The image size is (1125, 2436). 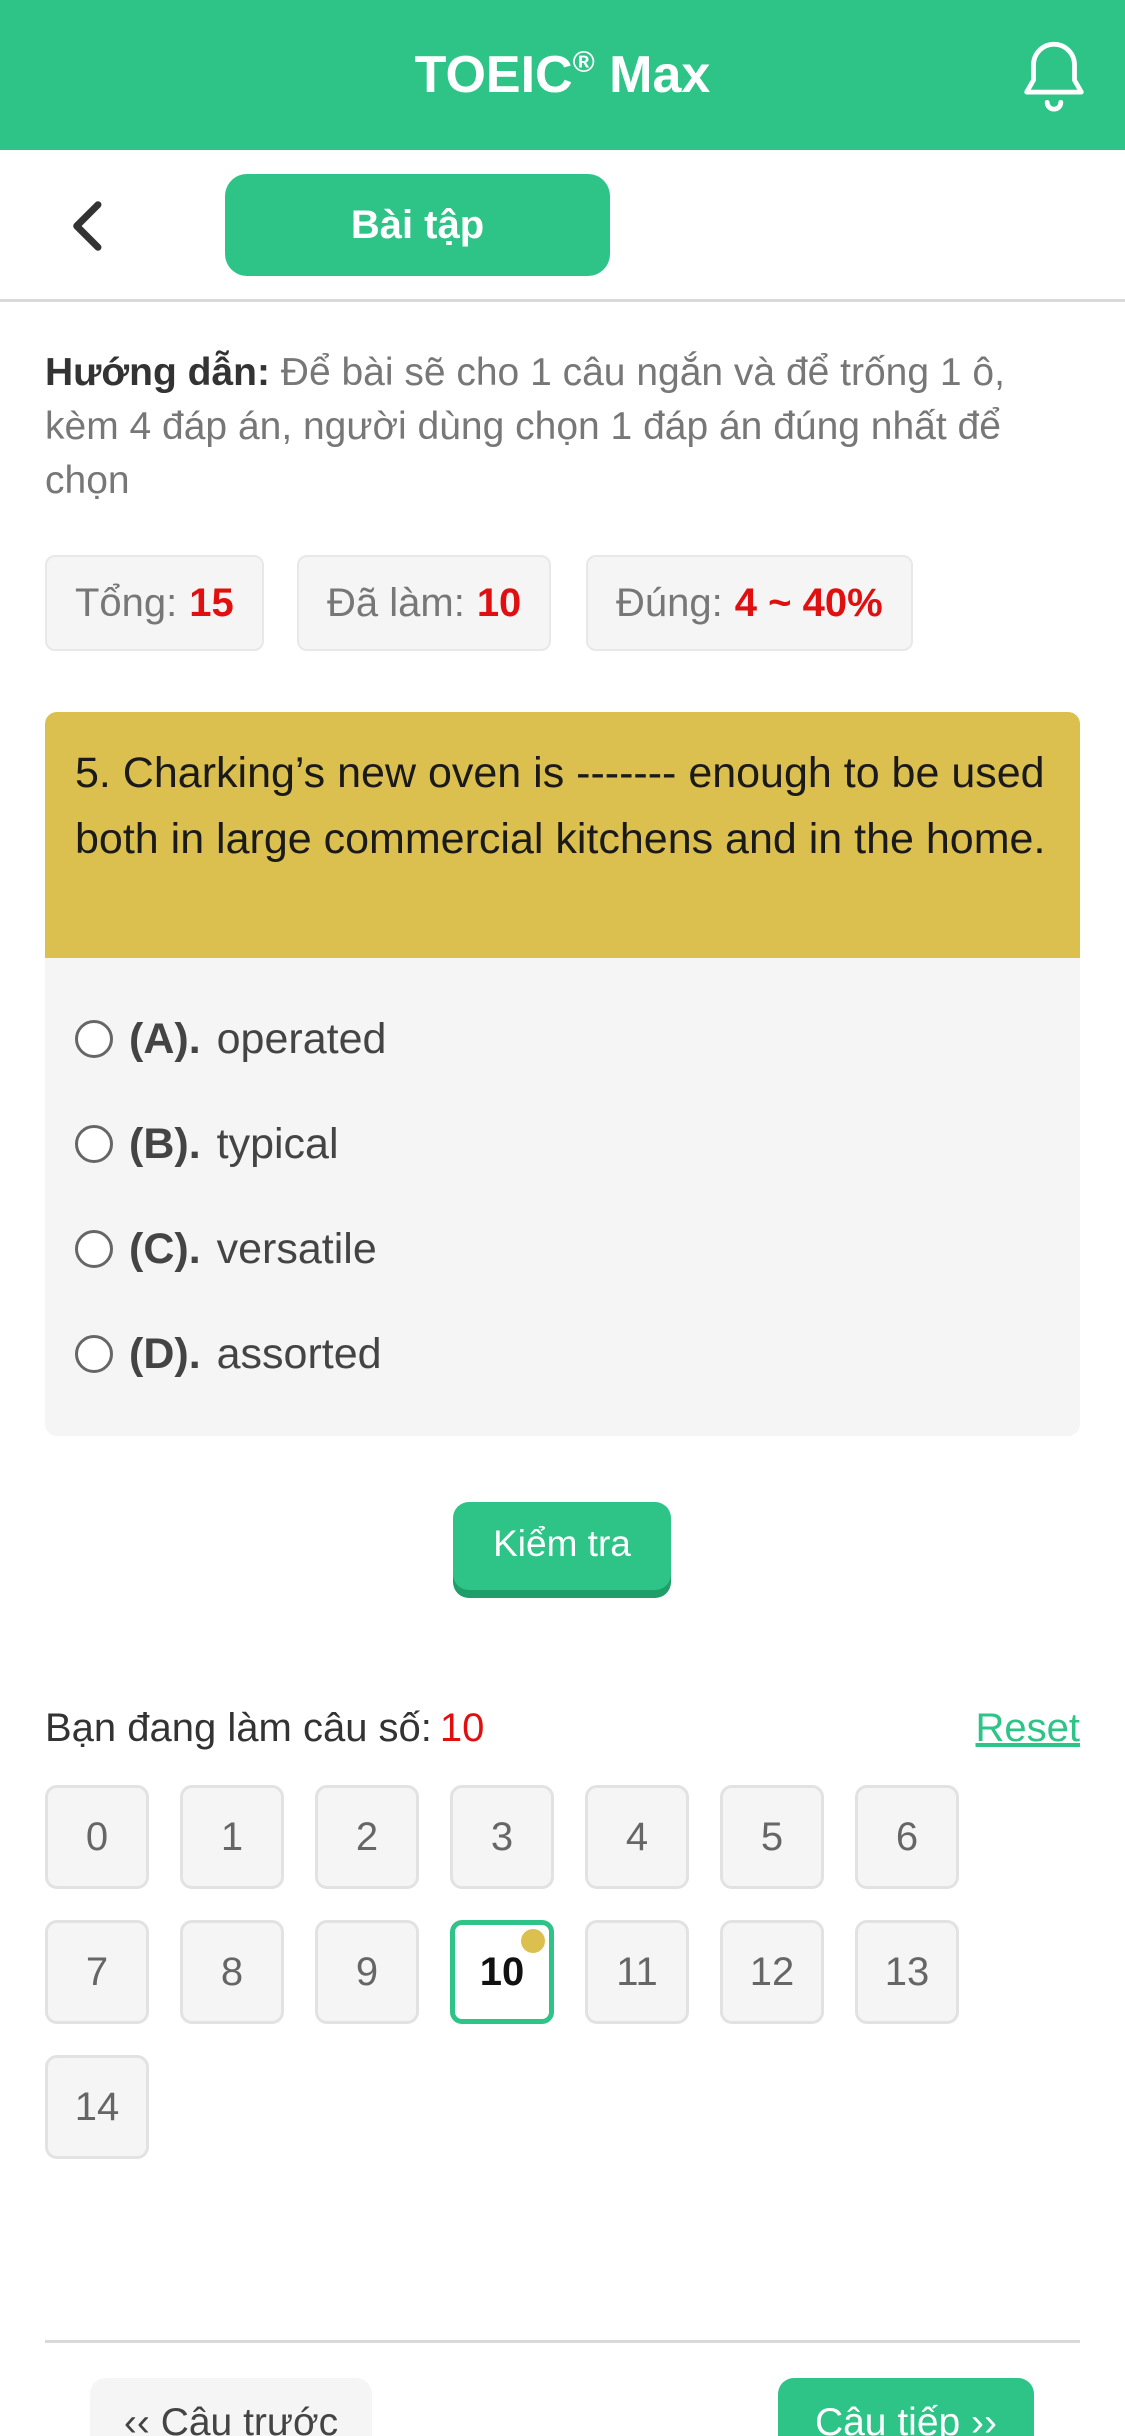 I want to click on option-text: typical, so click(x=277, y=1143).